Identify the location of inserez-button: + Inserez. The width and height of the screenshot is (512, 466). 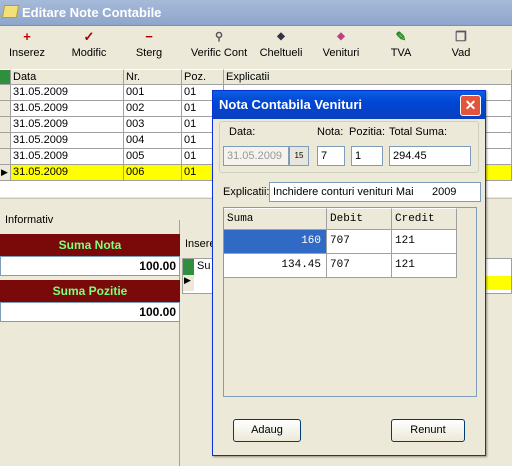
(27, 47).